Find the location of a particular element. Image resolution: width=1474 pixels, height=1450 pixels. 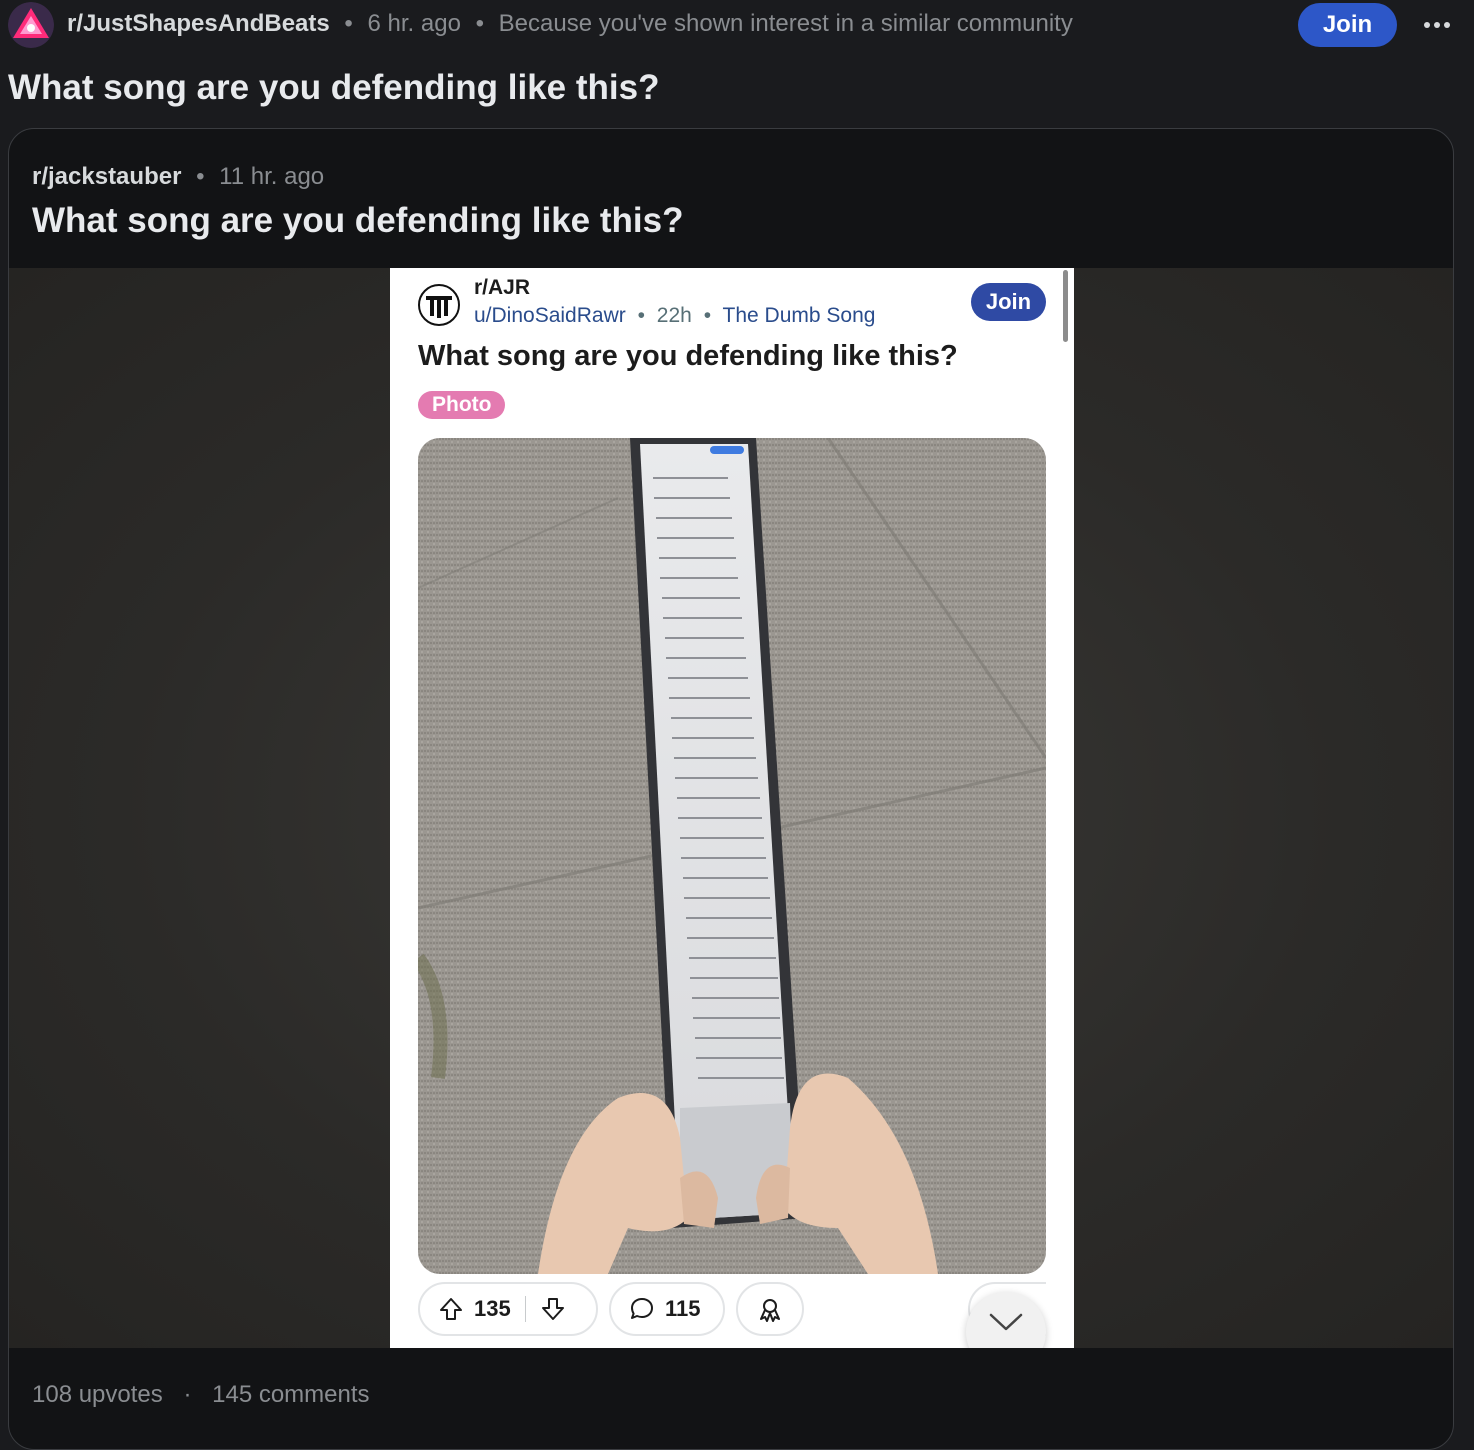

photo-flair-tag: Photo is located at coordinates (462, 405).